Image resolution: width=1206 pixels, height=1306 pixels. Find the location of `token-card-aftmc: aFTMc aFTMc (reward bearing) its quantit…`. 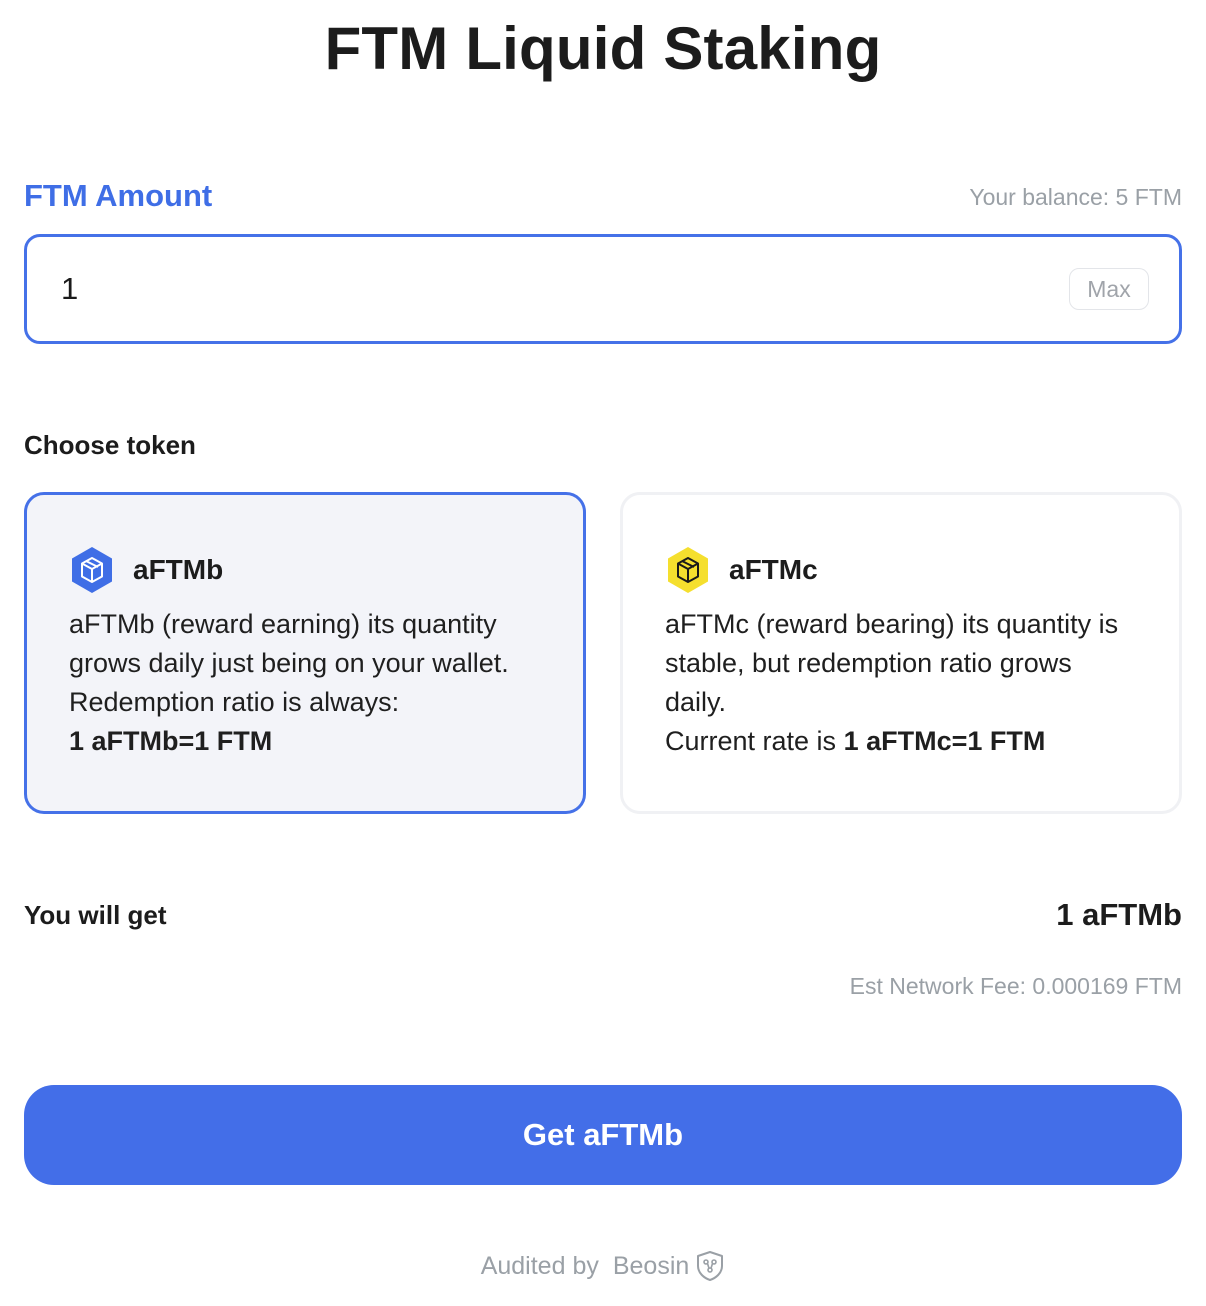

token-card-aftmc: aFTMc aFTMc (reward bearing) its quantit… is located at coordinates (901, 653).